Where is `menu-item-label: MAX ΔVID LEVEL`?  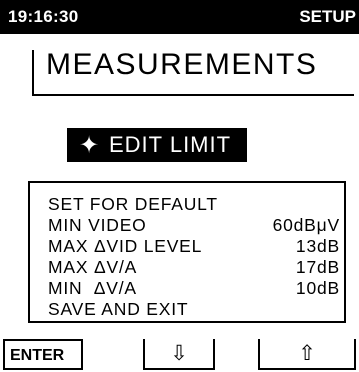 menu-item-label: MAX ΔVID LEVEL is located at coordinates (125, 246).